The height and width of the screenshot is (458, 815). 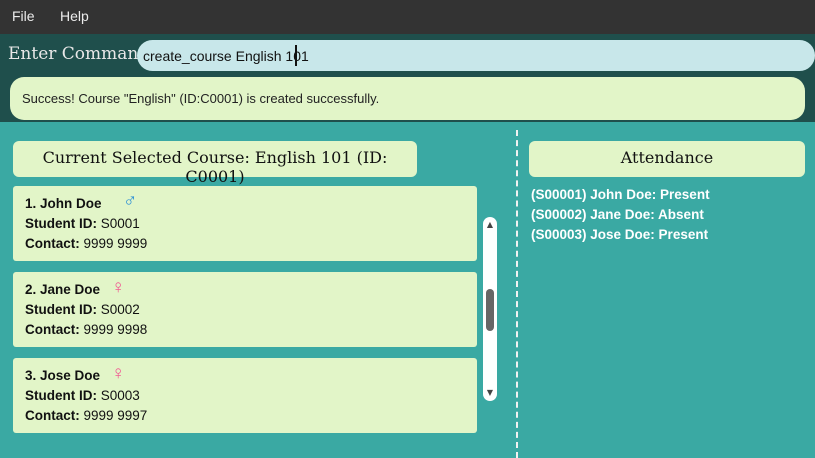 I want to click on student-name: 3. Jose Doe, so click(x=63, y=375).